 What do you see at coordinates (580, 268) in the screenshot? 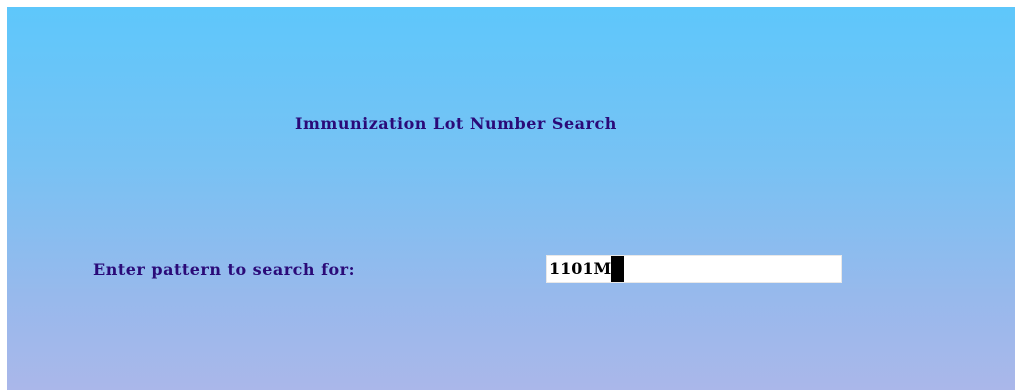
I see `search-pattern-value: 1101M` at bounding box center [580, 268].